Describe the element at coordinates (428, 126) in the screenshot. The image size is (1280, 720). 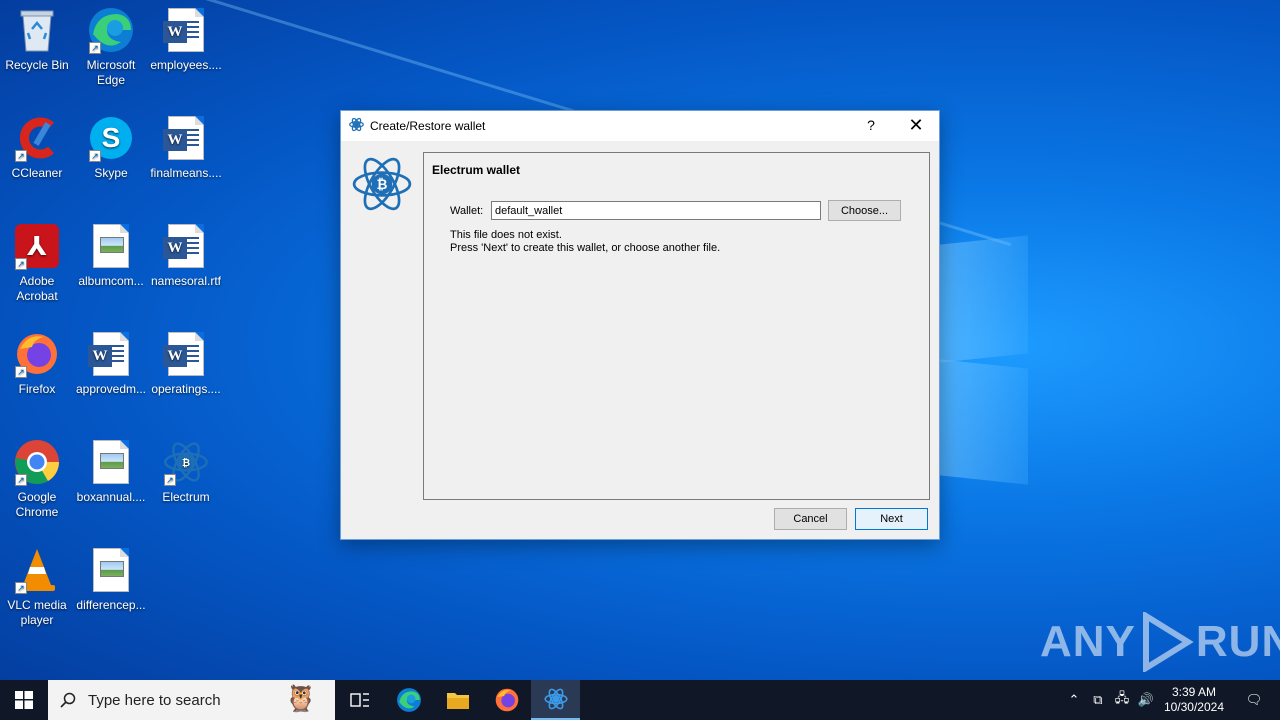
I see `dialog-title: Create/Restore wallet` at that location.